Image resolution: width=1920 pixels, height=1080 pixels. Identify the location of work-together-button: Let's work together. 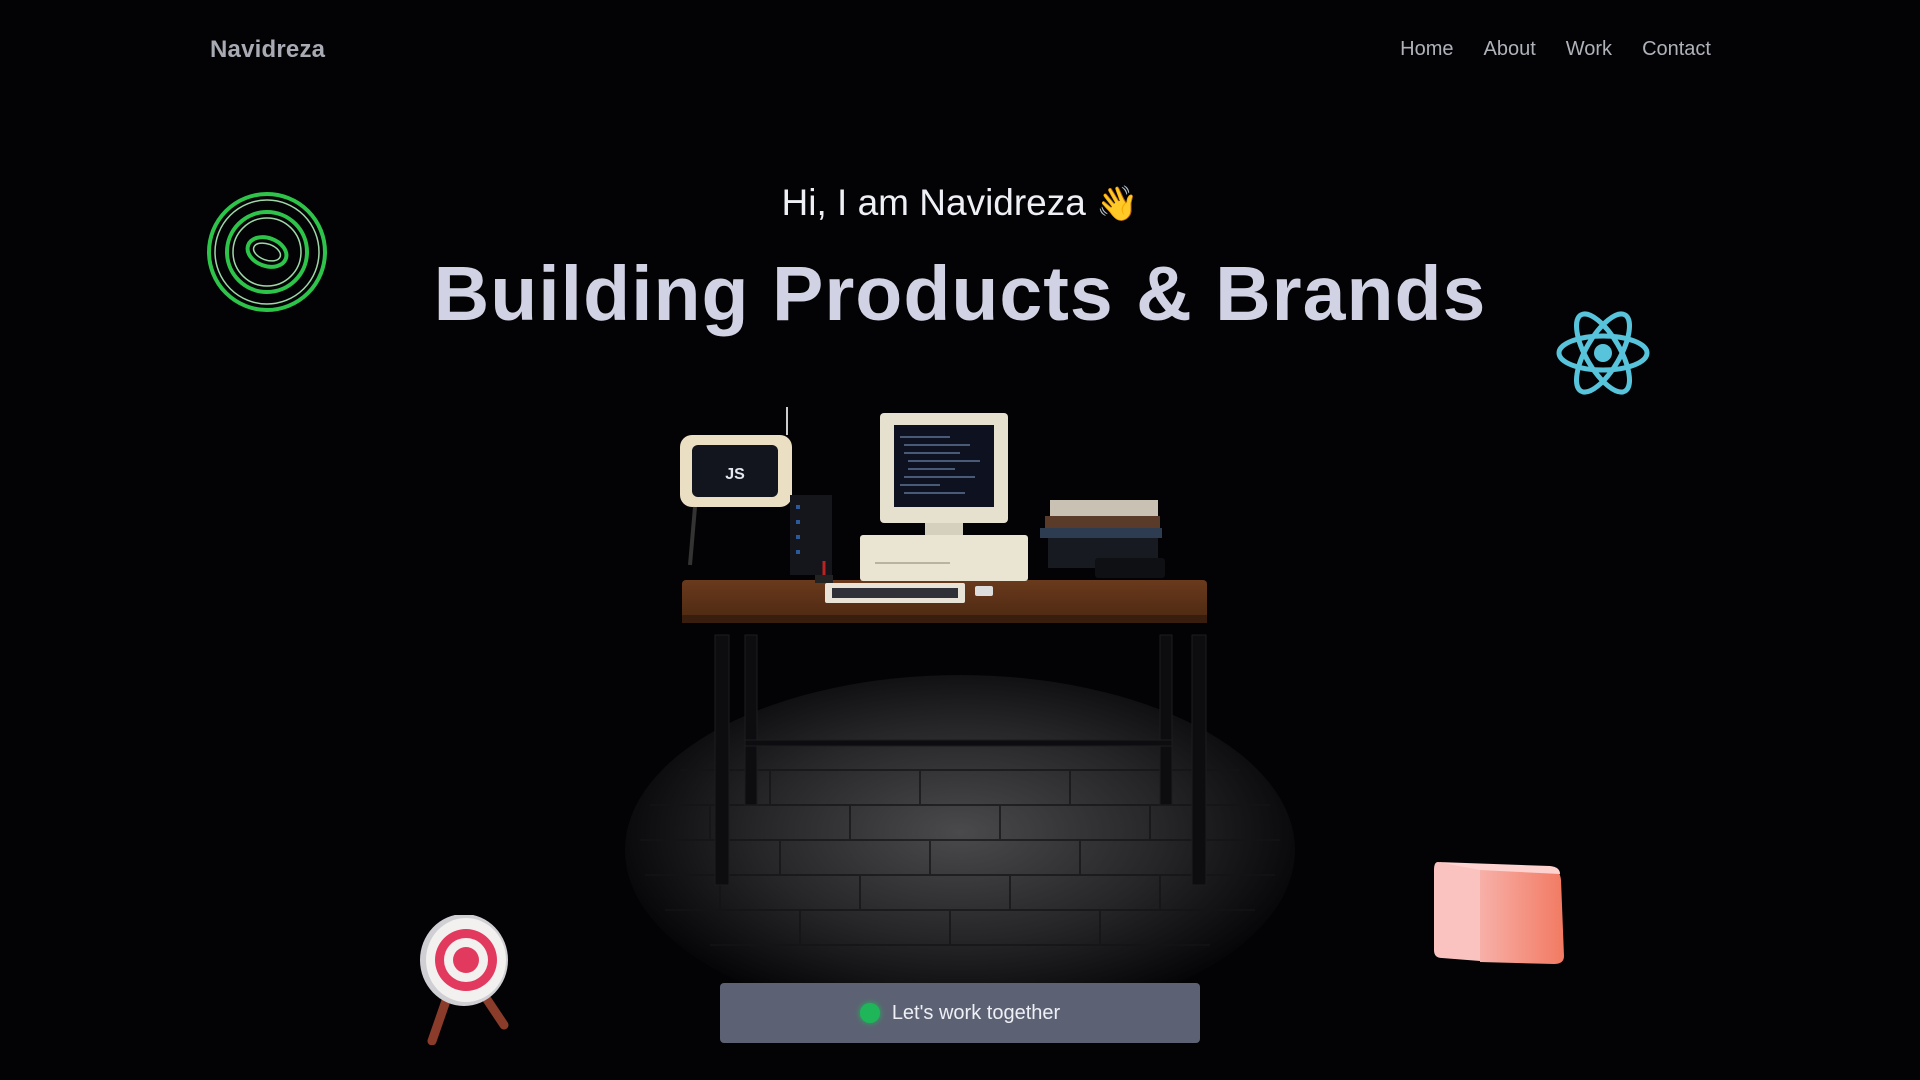
(960, 1013).